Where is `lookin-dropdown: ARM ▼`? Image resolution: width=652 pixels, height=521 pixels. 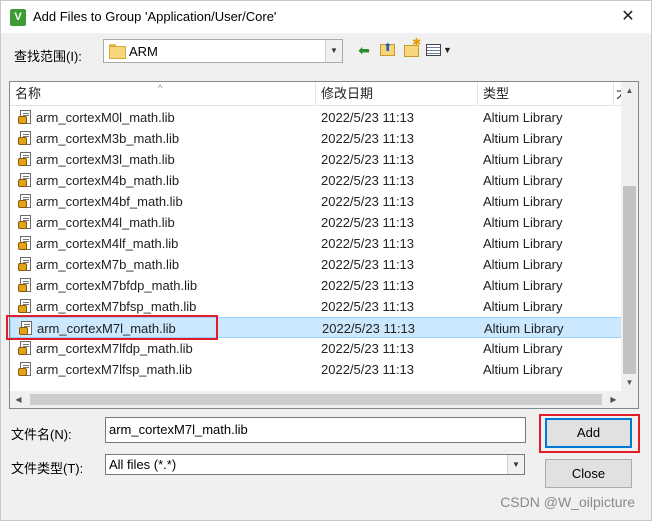
lookin-dropdown: ARM ▼ is located at coordinates (223, 51).